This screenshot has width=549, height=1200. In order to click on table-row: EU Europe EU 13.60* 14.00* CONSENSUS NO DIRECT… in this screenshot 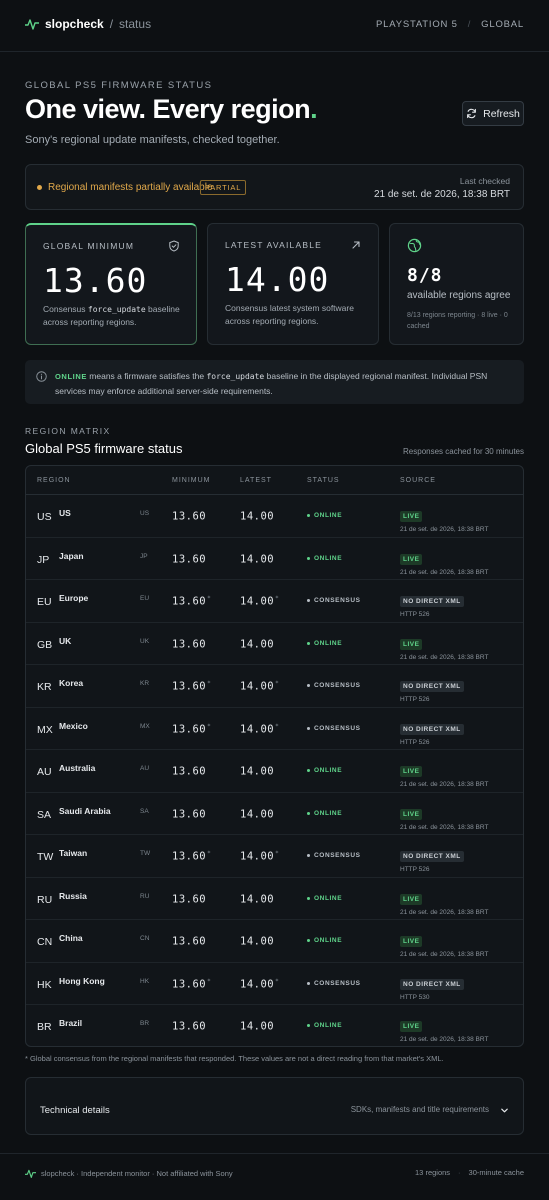, I will do `click(274, 601)`.